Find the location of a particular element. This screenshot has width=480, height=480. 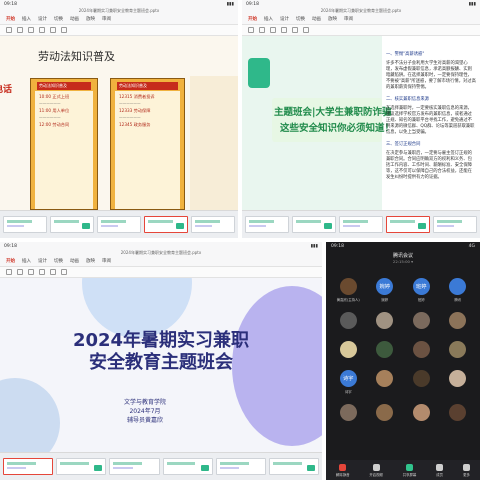

hotline-text: 电话 is located at coordinates (6, 90).